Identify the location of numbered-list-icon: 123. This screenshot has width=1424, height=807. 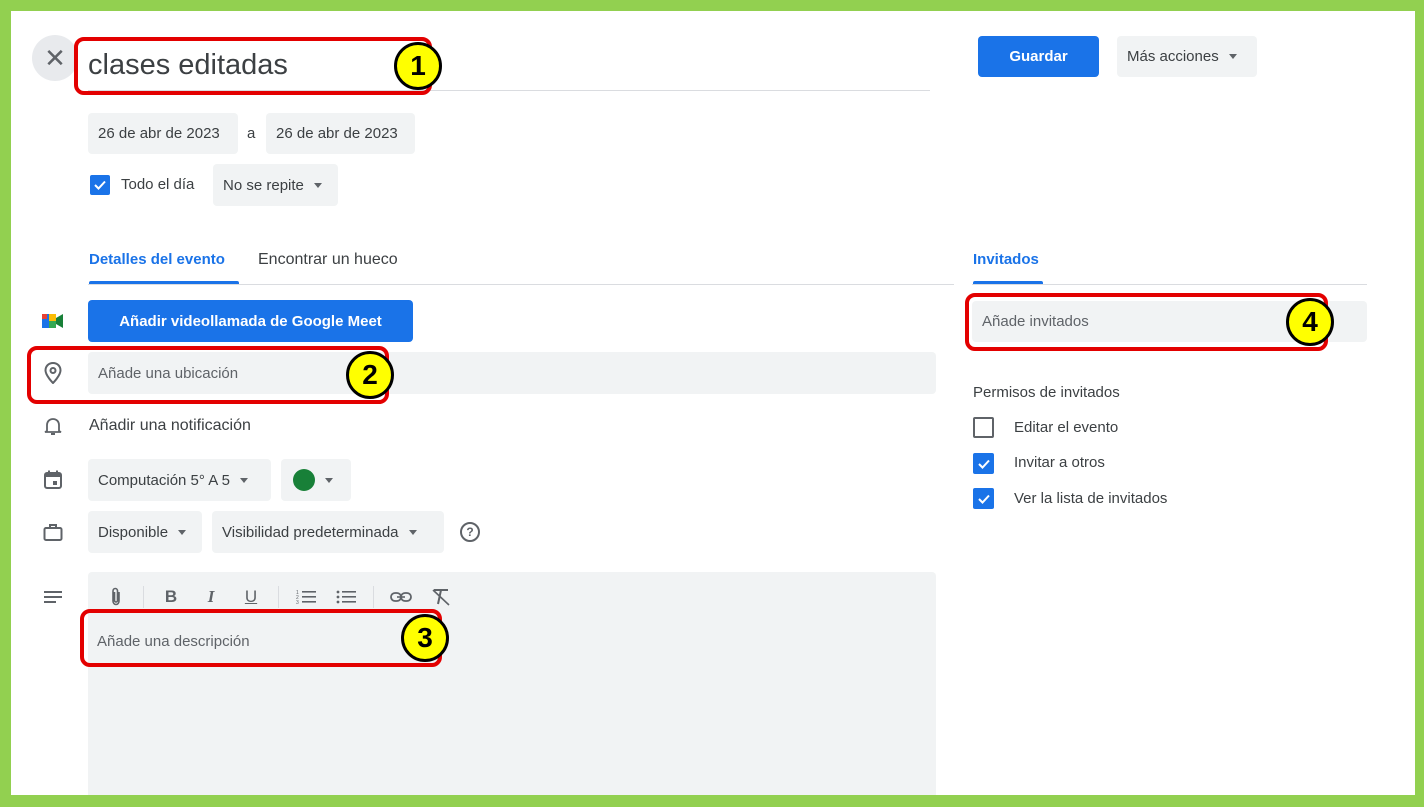
(306, 597).